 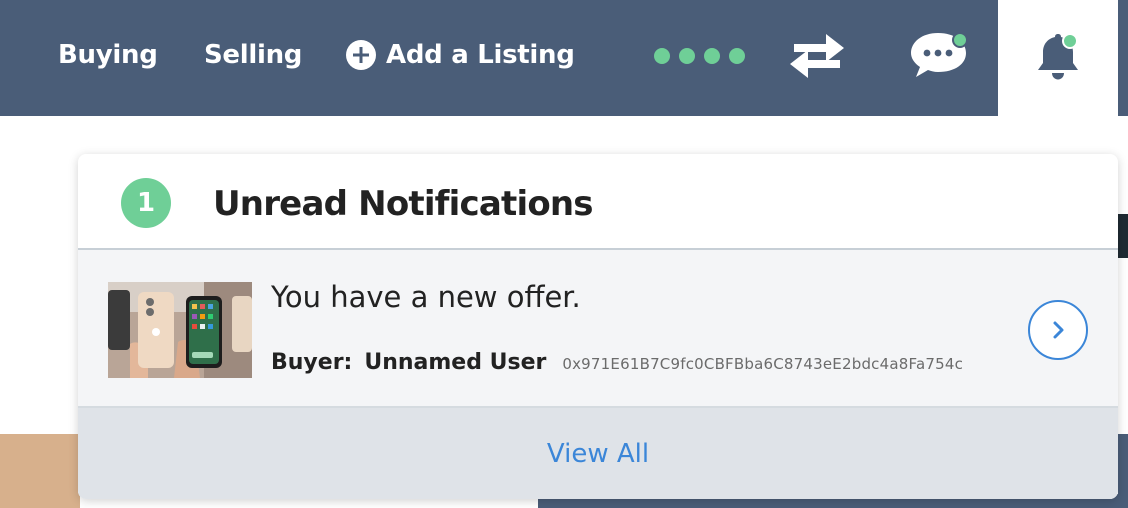 I want to click on chat-unread-badge, so click(x=960, y=40).